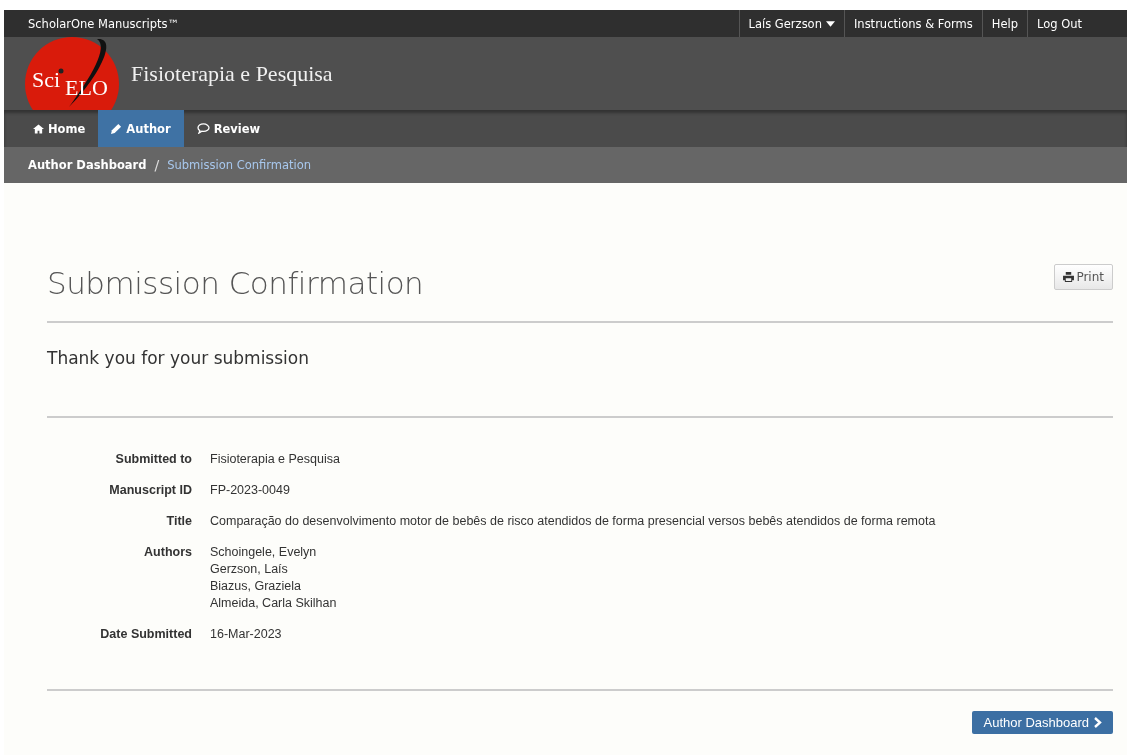  What do you see at coordinates (249, 569) in the screenshot?
I see `detail-value: Gerzson, Laís` at bounding box center [249, 569].